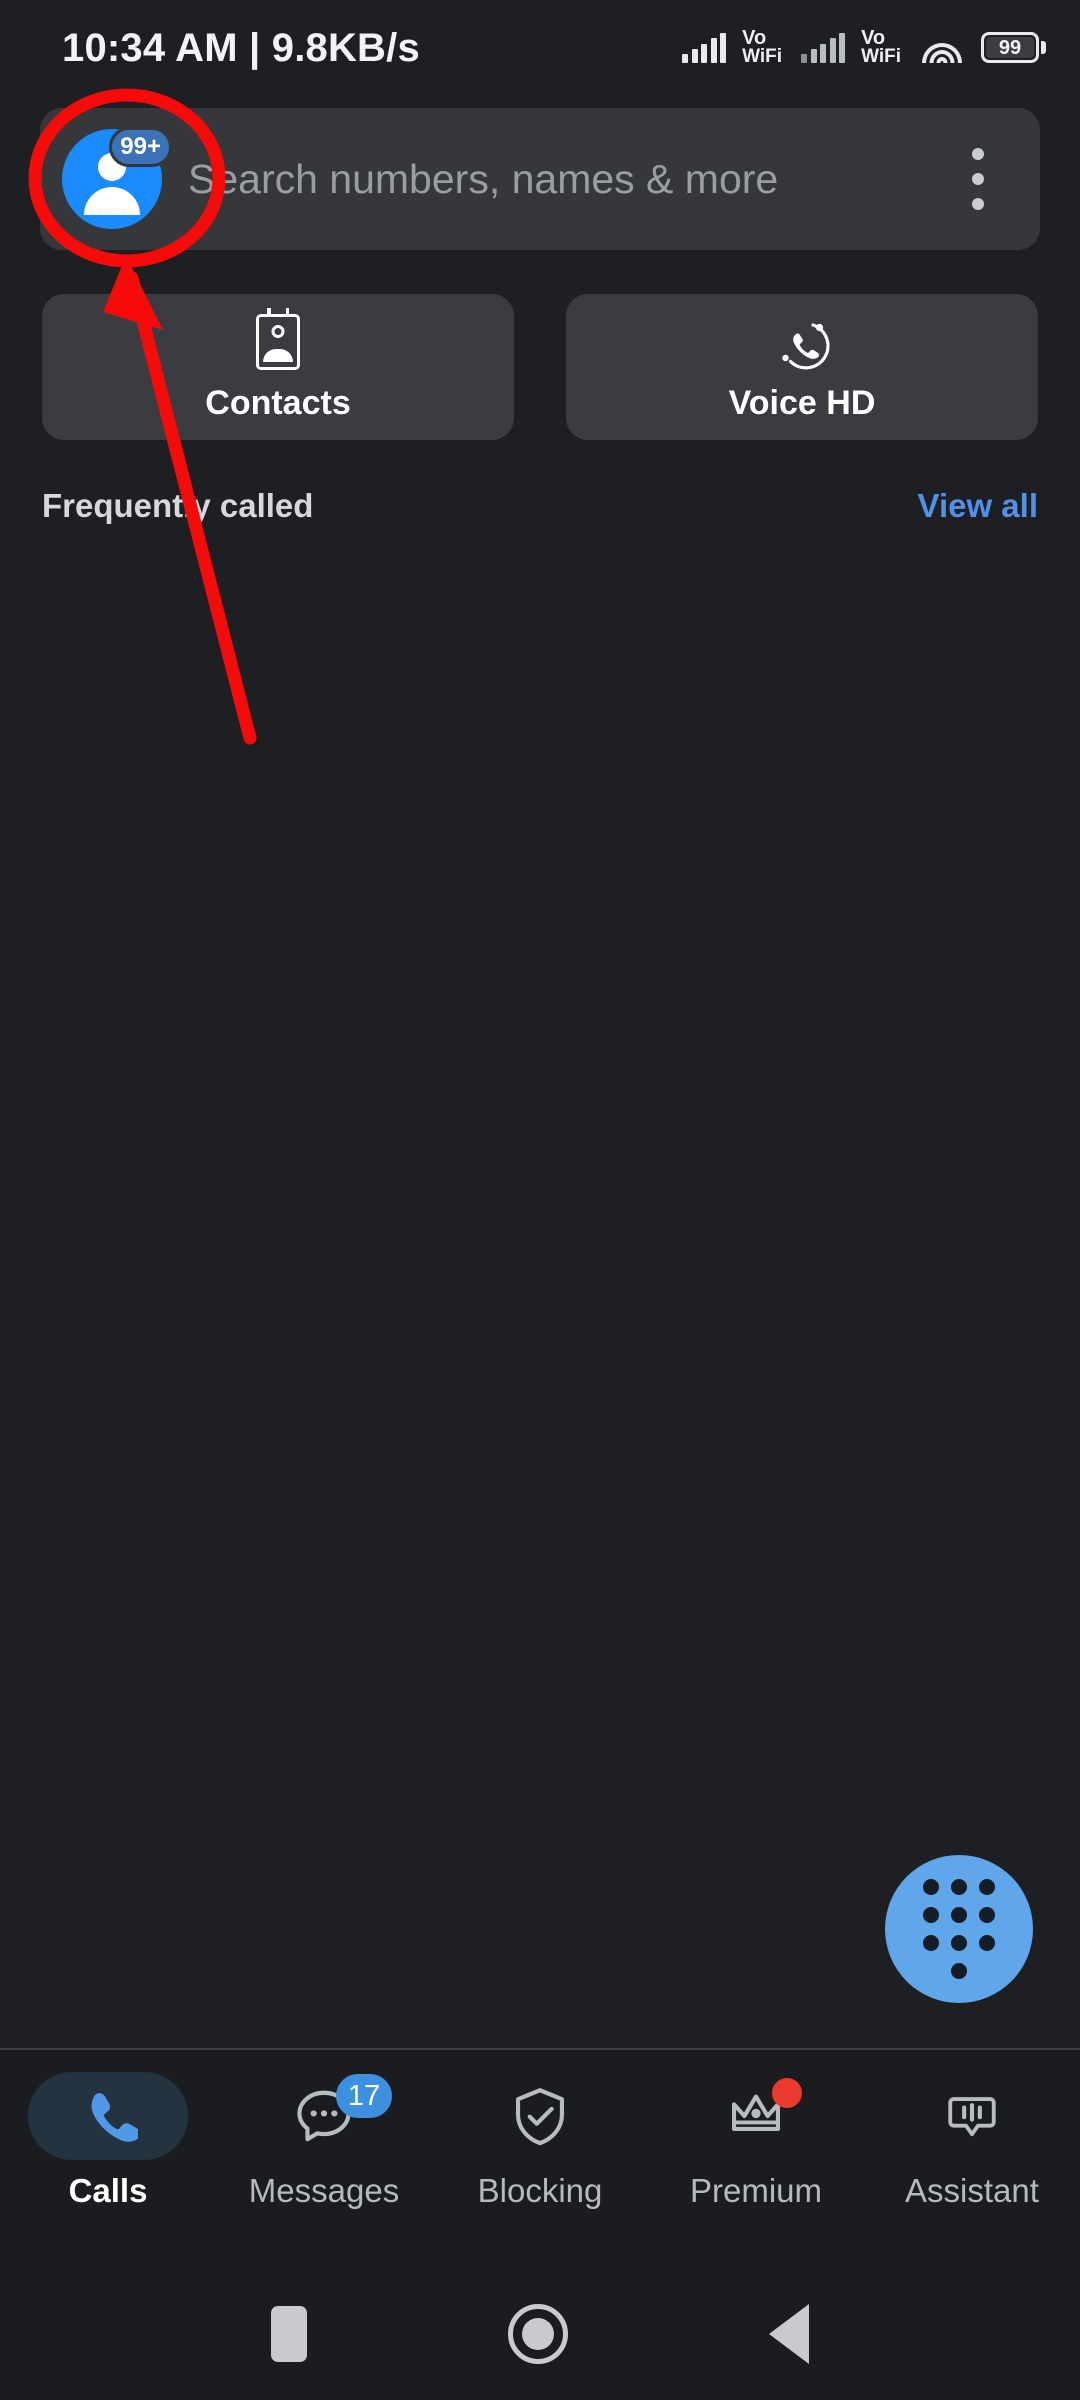  What do you see at coordinates (540, 506) in the screenshot?
I see `frequently-called-header: Frequently called View all` at bounding box center [540, 506].